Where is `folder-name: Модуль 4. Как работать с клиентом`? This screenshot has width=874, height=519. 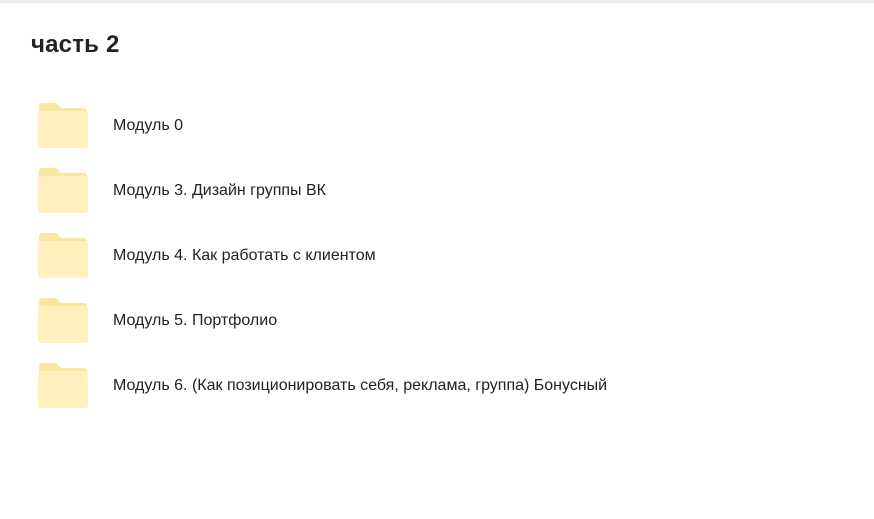
folder-name: Модуль 4. Как работать с клиентом is located at coordinates (244, 255).